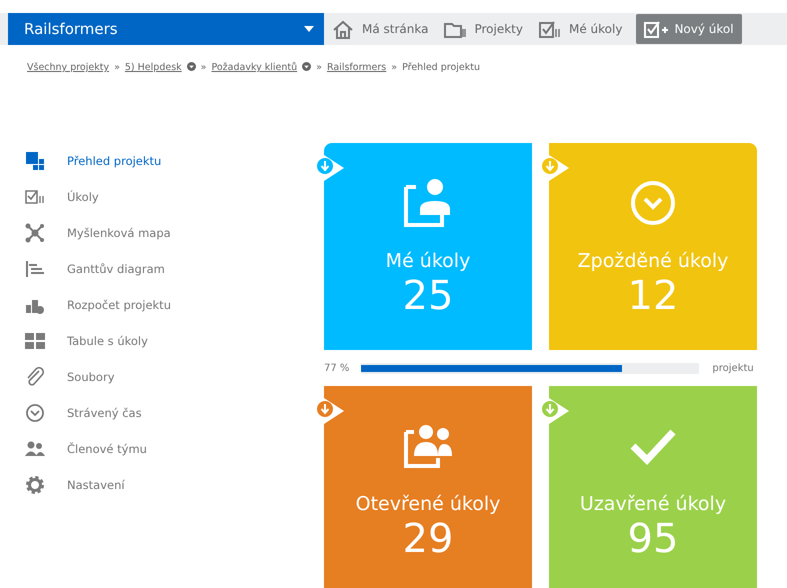 Image resolution: width=787 pixels, height=588 pixels. I want to click on caret-icon, so click(309, 29).